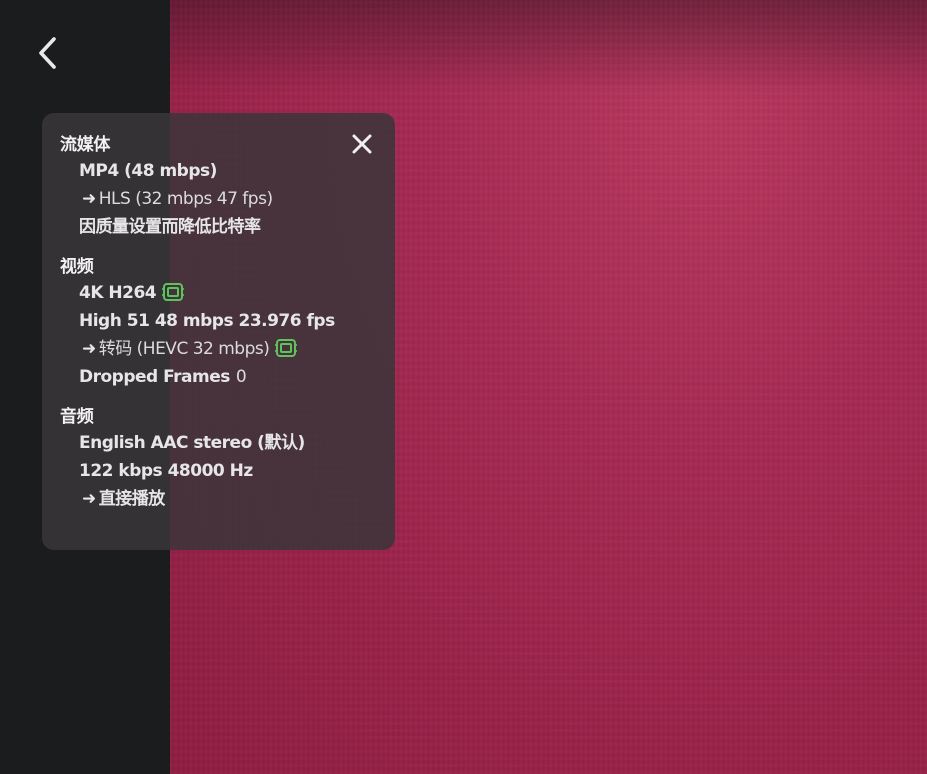 This screenshot has height=774, width=927. What do you see at coordinates (148, 171) in the screenshot?
I see `stream-container: MP4 (48 mbps)` at bounding box center [148, 171].